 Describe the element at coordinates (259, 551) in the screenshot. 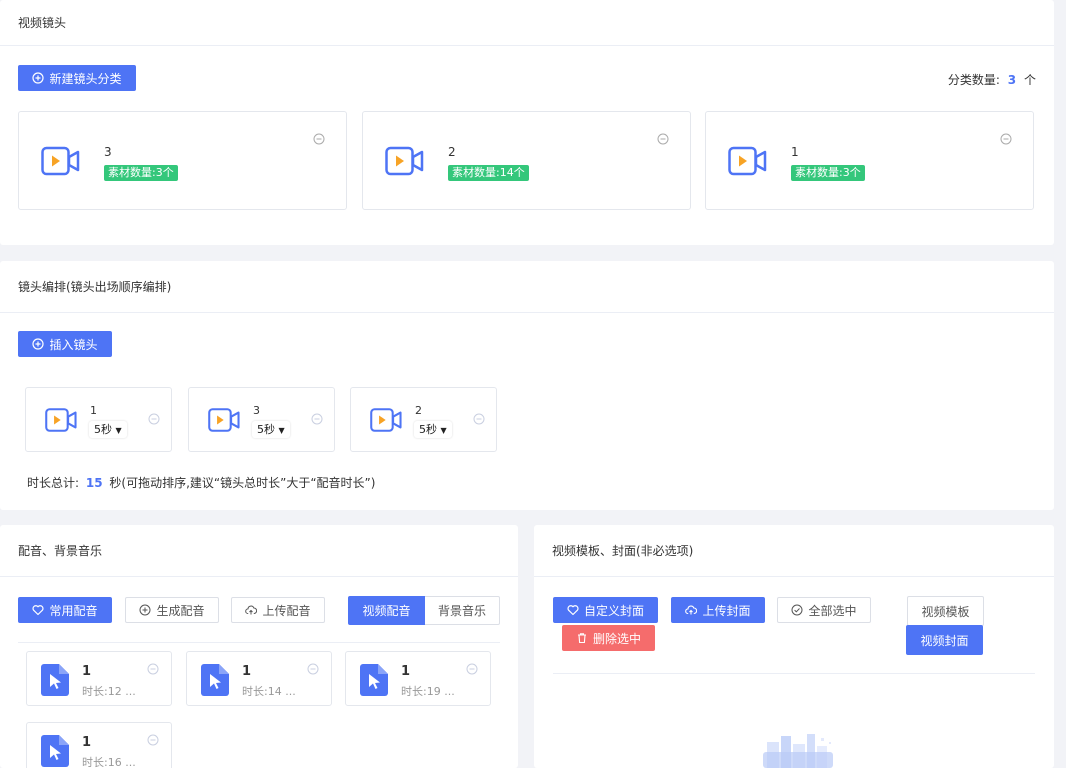

I see `audio-title: 配音、背景音乐` at that location.